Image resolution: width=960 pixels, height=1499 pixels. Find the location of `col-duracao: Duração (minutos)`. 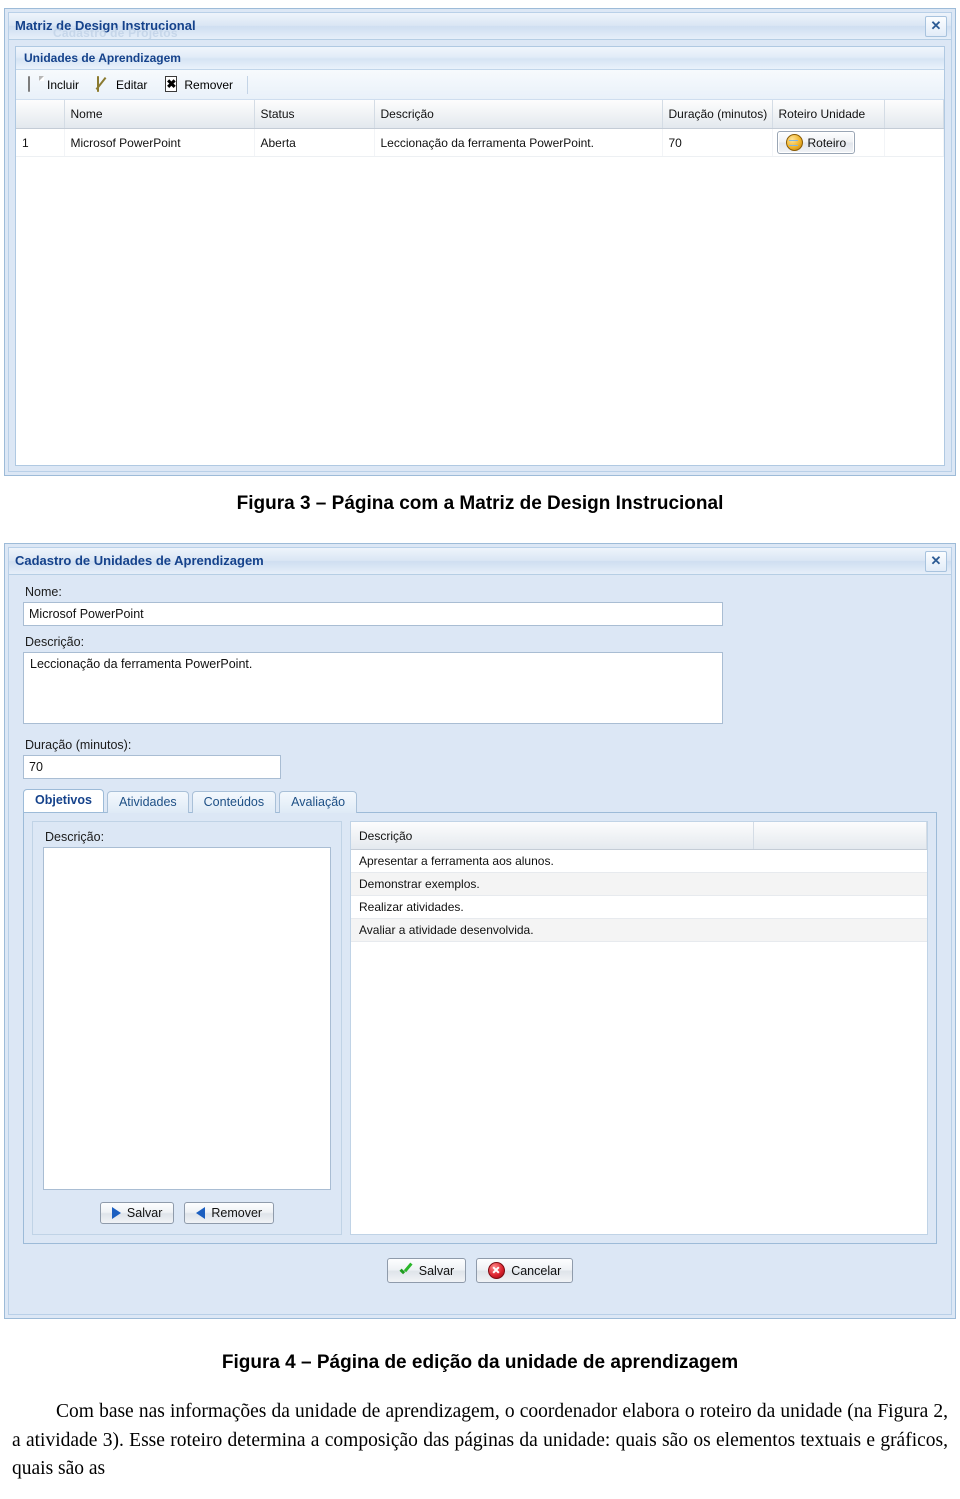

col-duracao: Duração (minutos) is located at coordinates (717, 114).